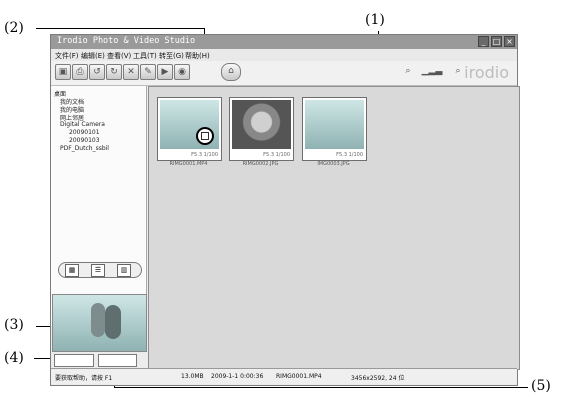 The height and width of the screenshot is (397, 564). What do you see at coordinates (182, 72) in the screenshot?
I see `view-icon: ◉` at bounding box center [182, 72].